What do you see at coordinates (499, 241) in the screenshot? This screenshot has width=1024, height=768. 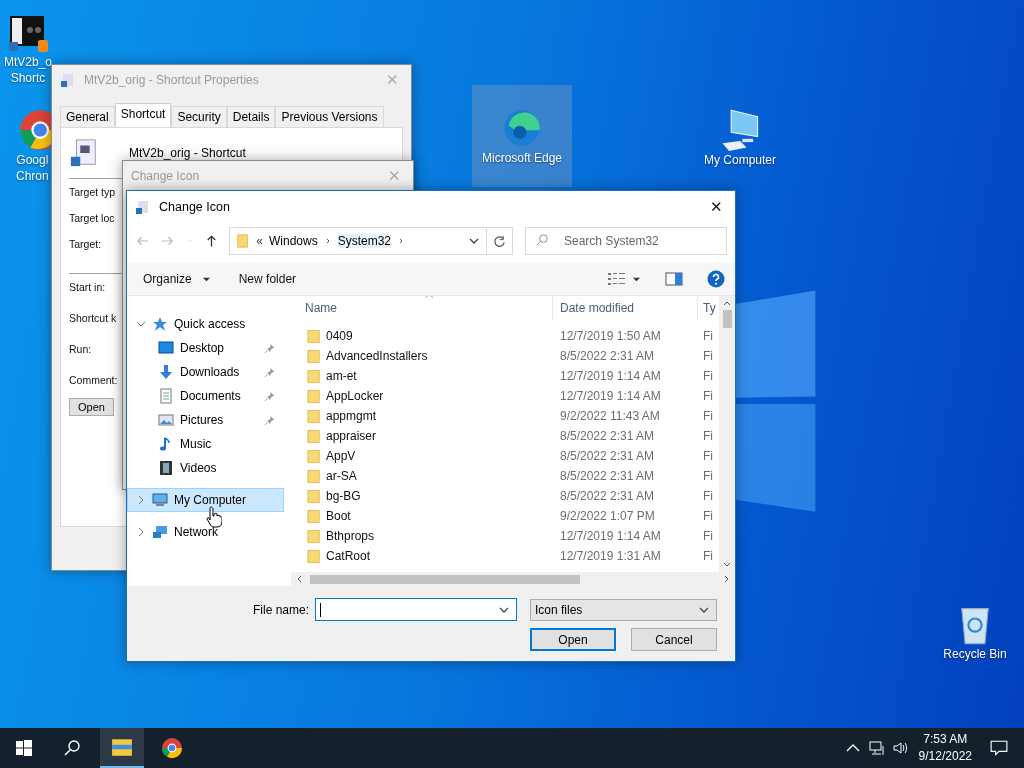 I see `refresh-button` at bounding box center [499, 241].